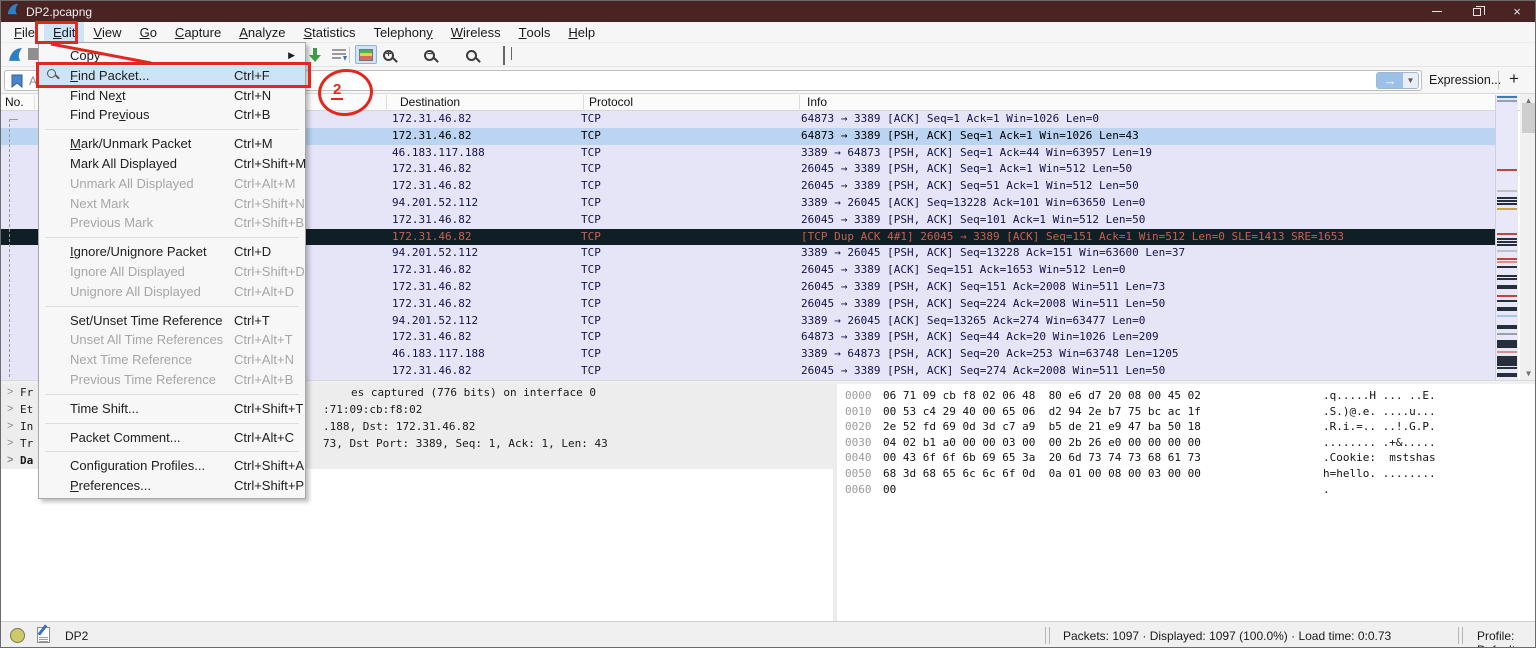 The width and height of the screenshot is (1536, 648). Describe the element at coordinates (430, 55) in the screenshot. I see `zoom-out-icon` at that location.